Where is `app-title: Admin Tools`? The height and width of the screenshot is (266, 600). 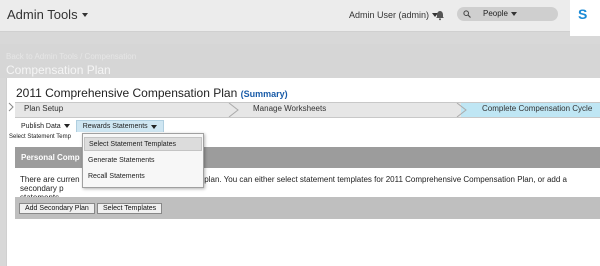
app-title: Admin Tools is located at coordinates (42, 14).